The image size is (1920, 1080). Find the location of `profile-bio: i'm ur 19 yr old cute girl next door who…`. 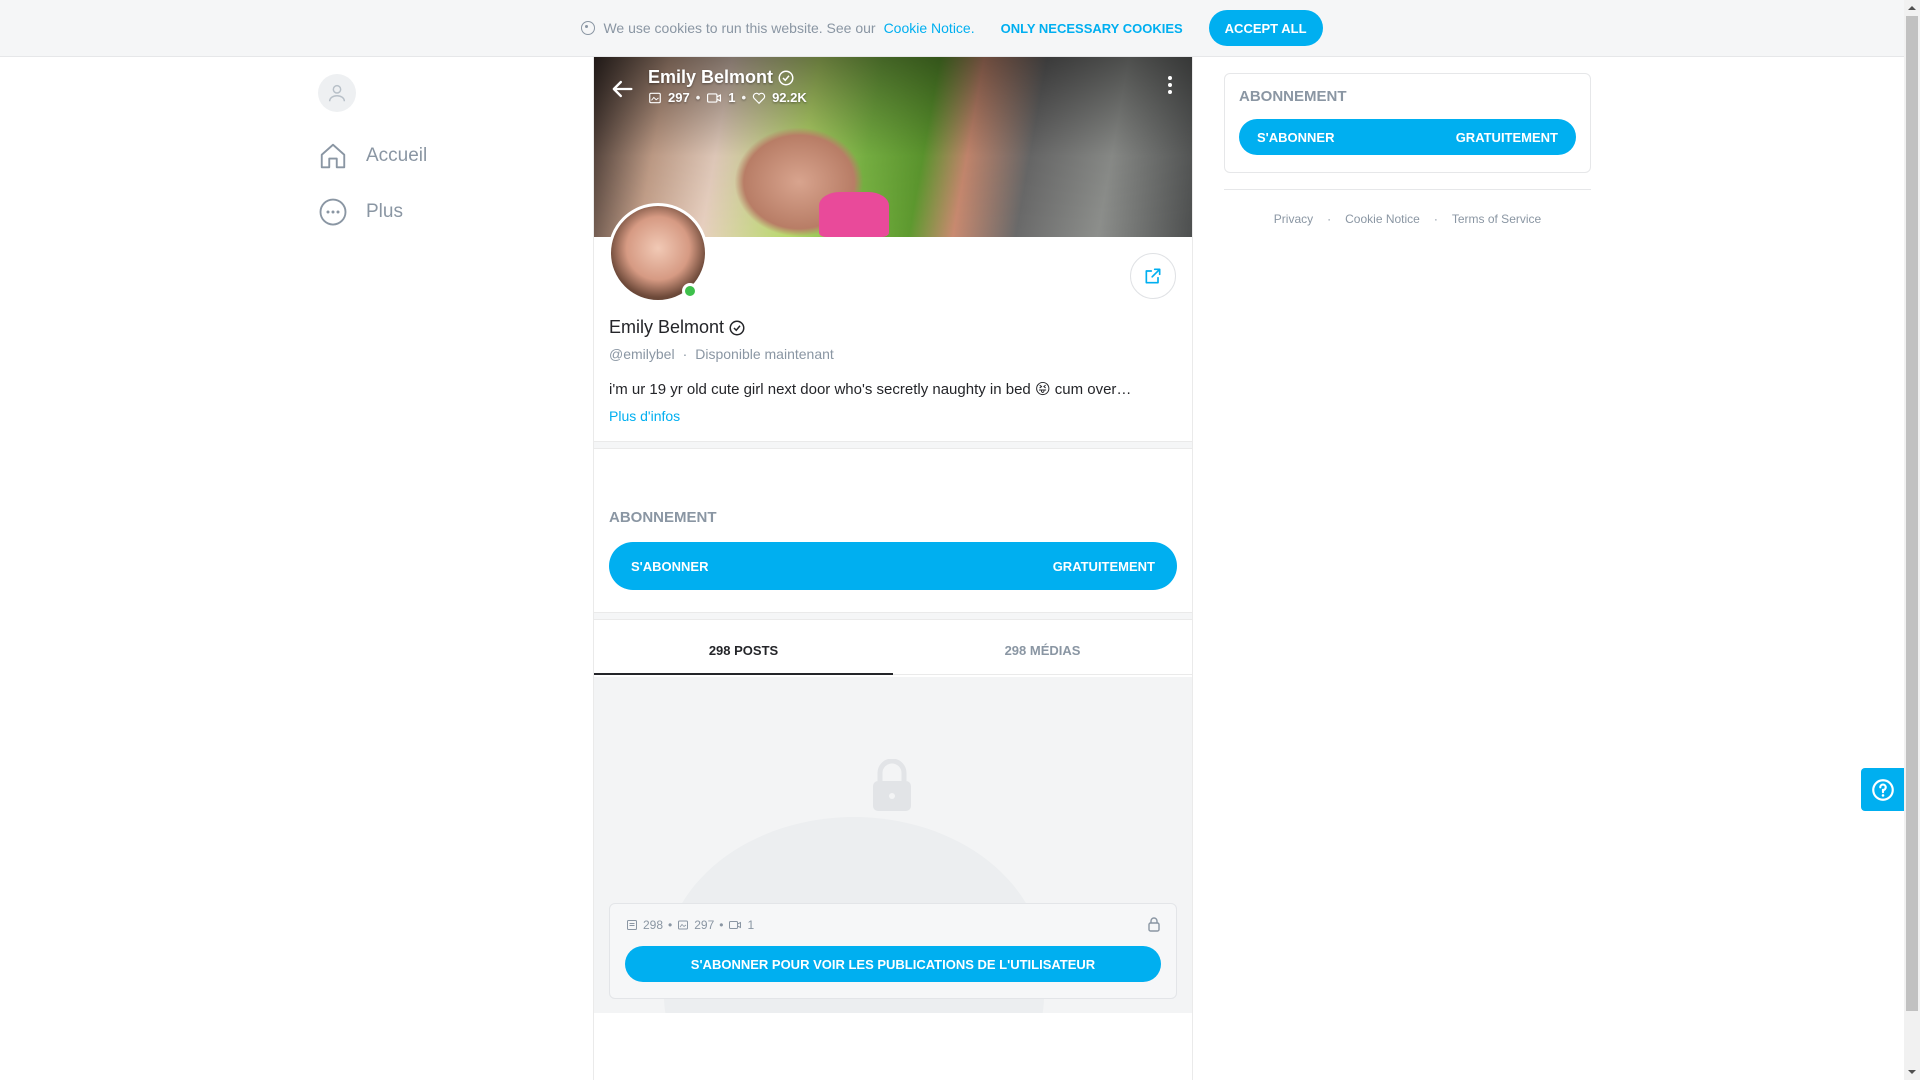

profile-bio: i'm ur 19 yr old cute girl next door who… is located at coordinates (870, 389).